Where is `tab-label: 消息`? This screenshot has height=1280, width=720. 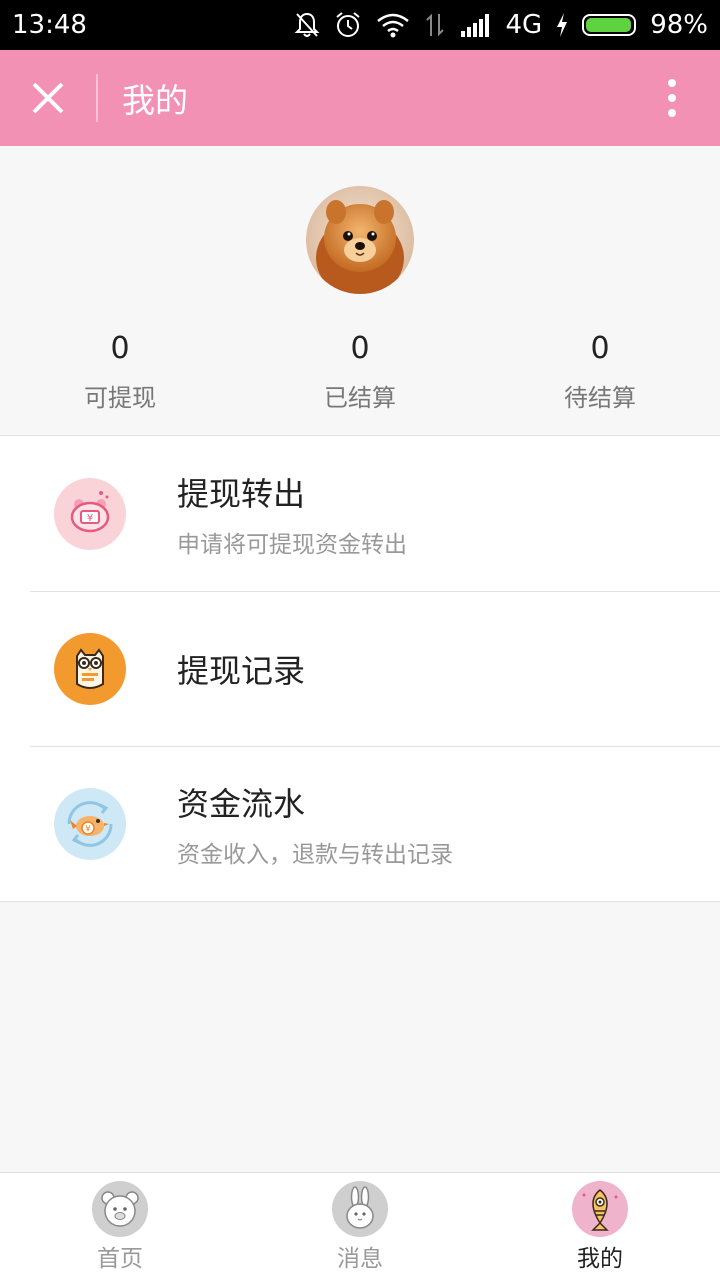
tab-label: 消息 is located at coordinates (360, 1259).